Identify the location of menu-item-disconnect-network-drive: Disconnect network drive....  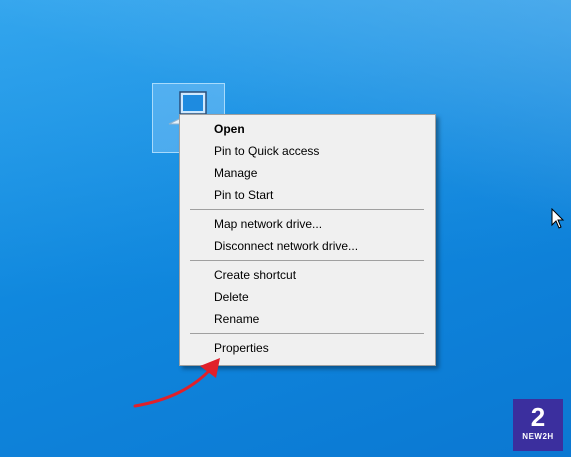
(307, 246).